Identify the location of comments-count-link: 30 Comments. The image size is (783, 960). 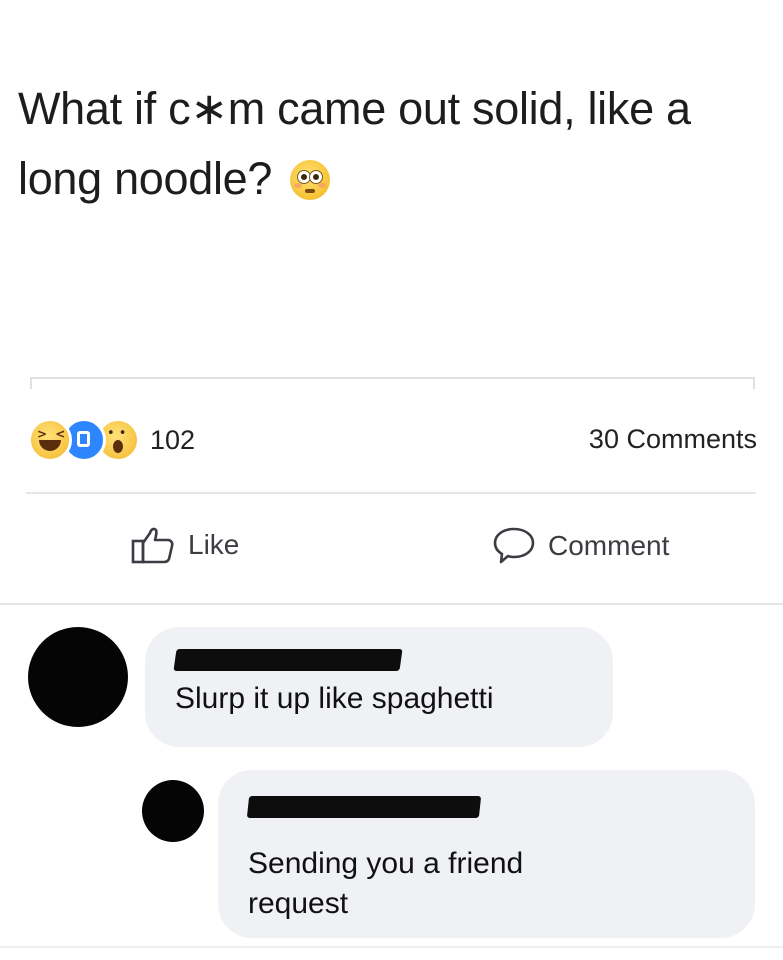
(673, 439).